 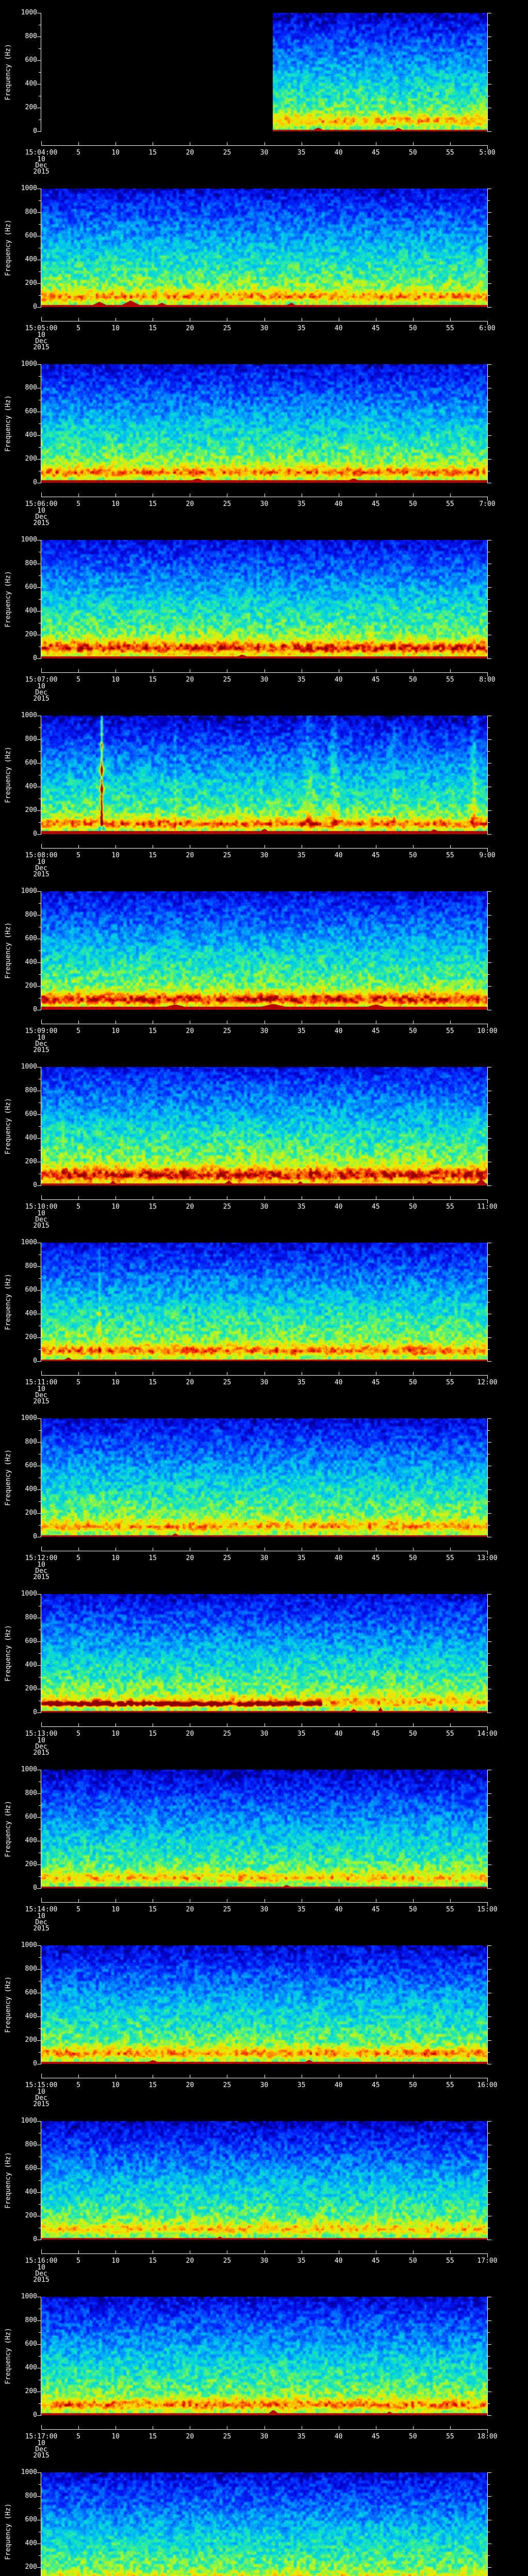 I want to click on end-time-label: 18:00, so click(x=487, y=2437).